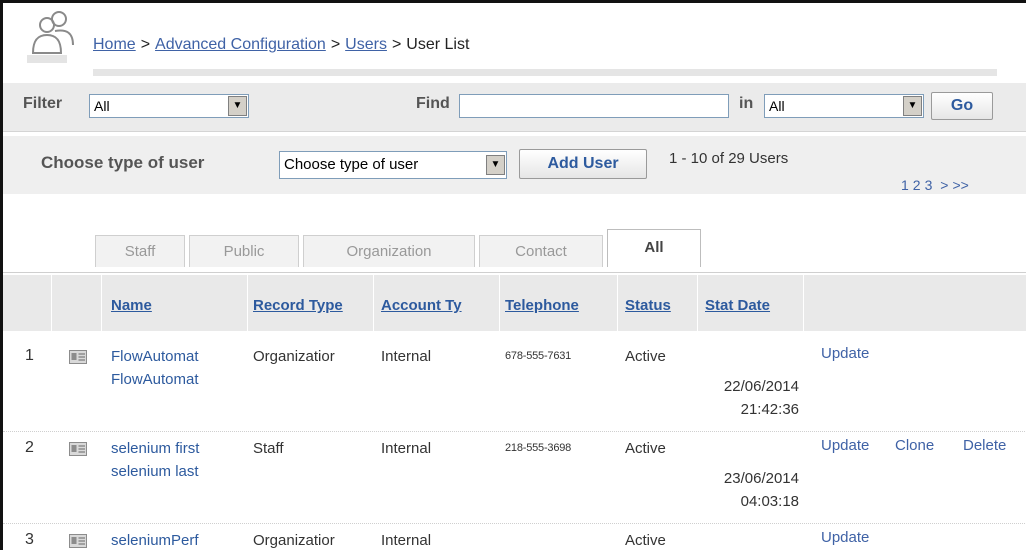  I want to click on choose-type-label: Choose type of user, so click(123, 162).